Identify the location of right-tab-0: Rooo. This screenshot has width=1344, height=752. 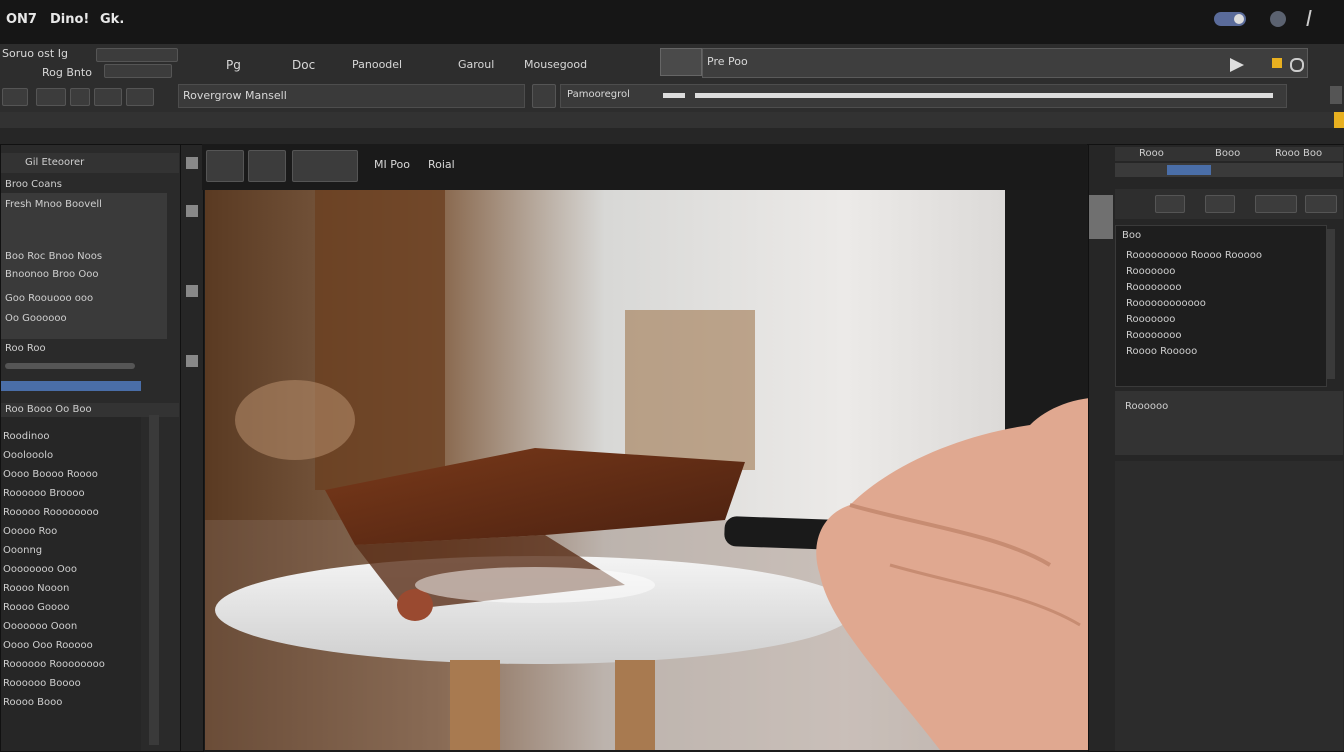
(1151, 153).